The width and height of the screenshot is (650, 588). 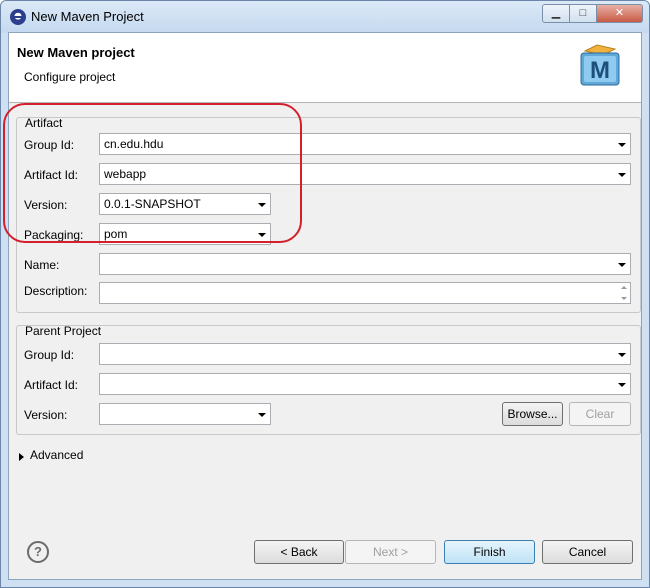 What do you see at coordinates (600, 414) in the screenshot?
I see `clear-button: Clear` at bounding box center [600, 414].